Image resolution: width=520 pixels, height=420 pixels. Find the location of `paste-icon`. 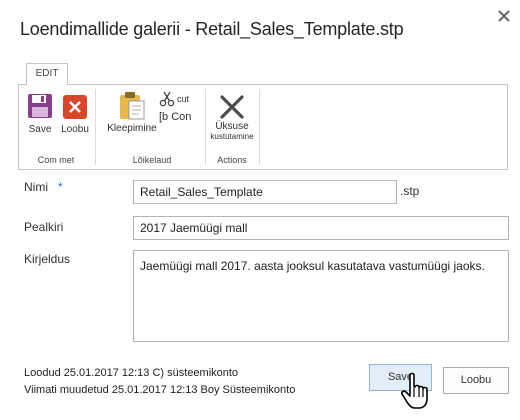

paste-icon is located at coordinates (132, 106).